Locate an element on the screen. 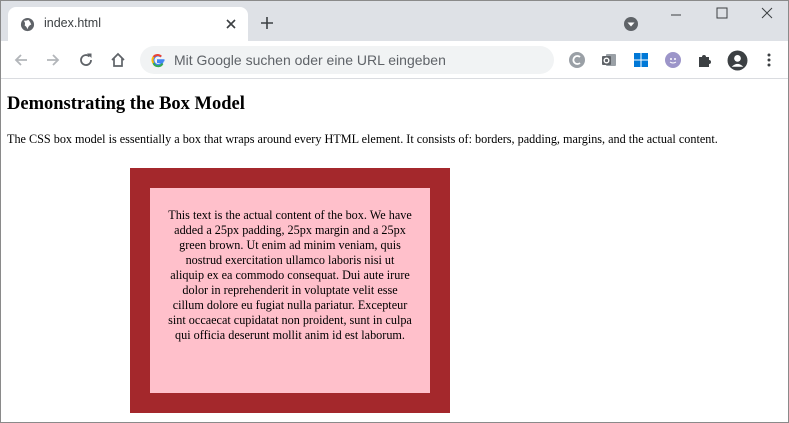 The image size is (789, 423). maximize-icon is located at coordinates (722, 13).